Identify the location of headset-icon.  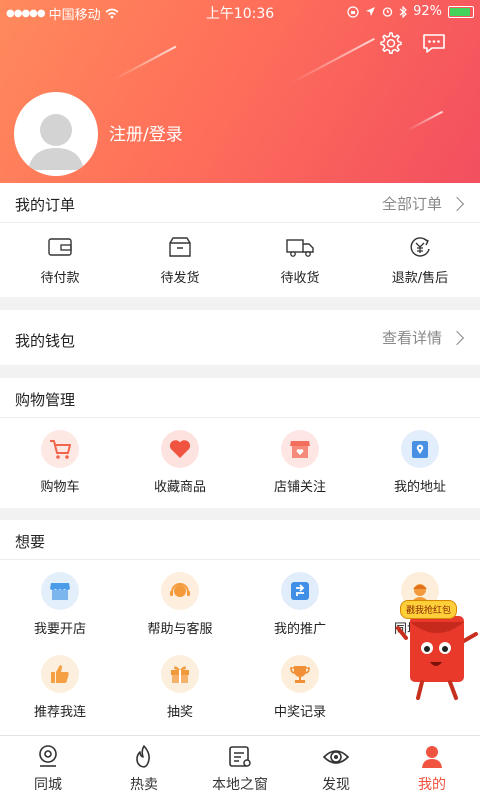
(180, 590).